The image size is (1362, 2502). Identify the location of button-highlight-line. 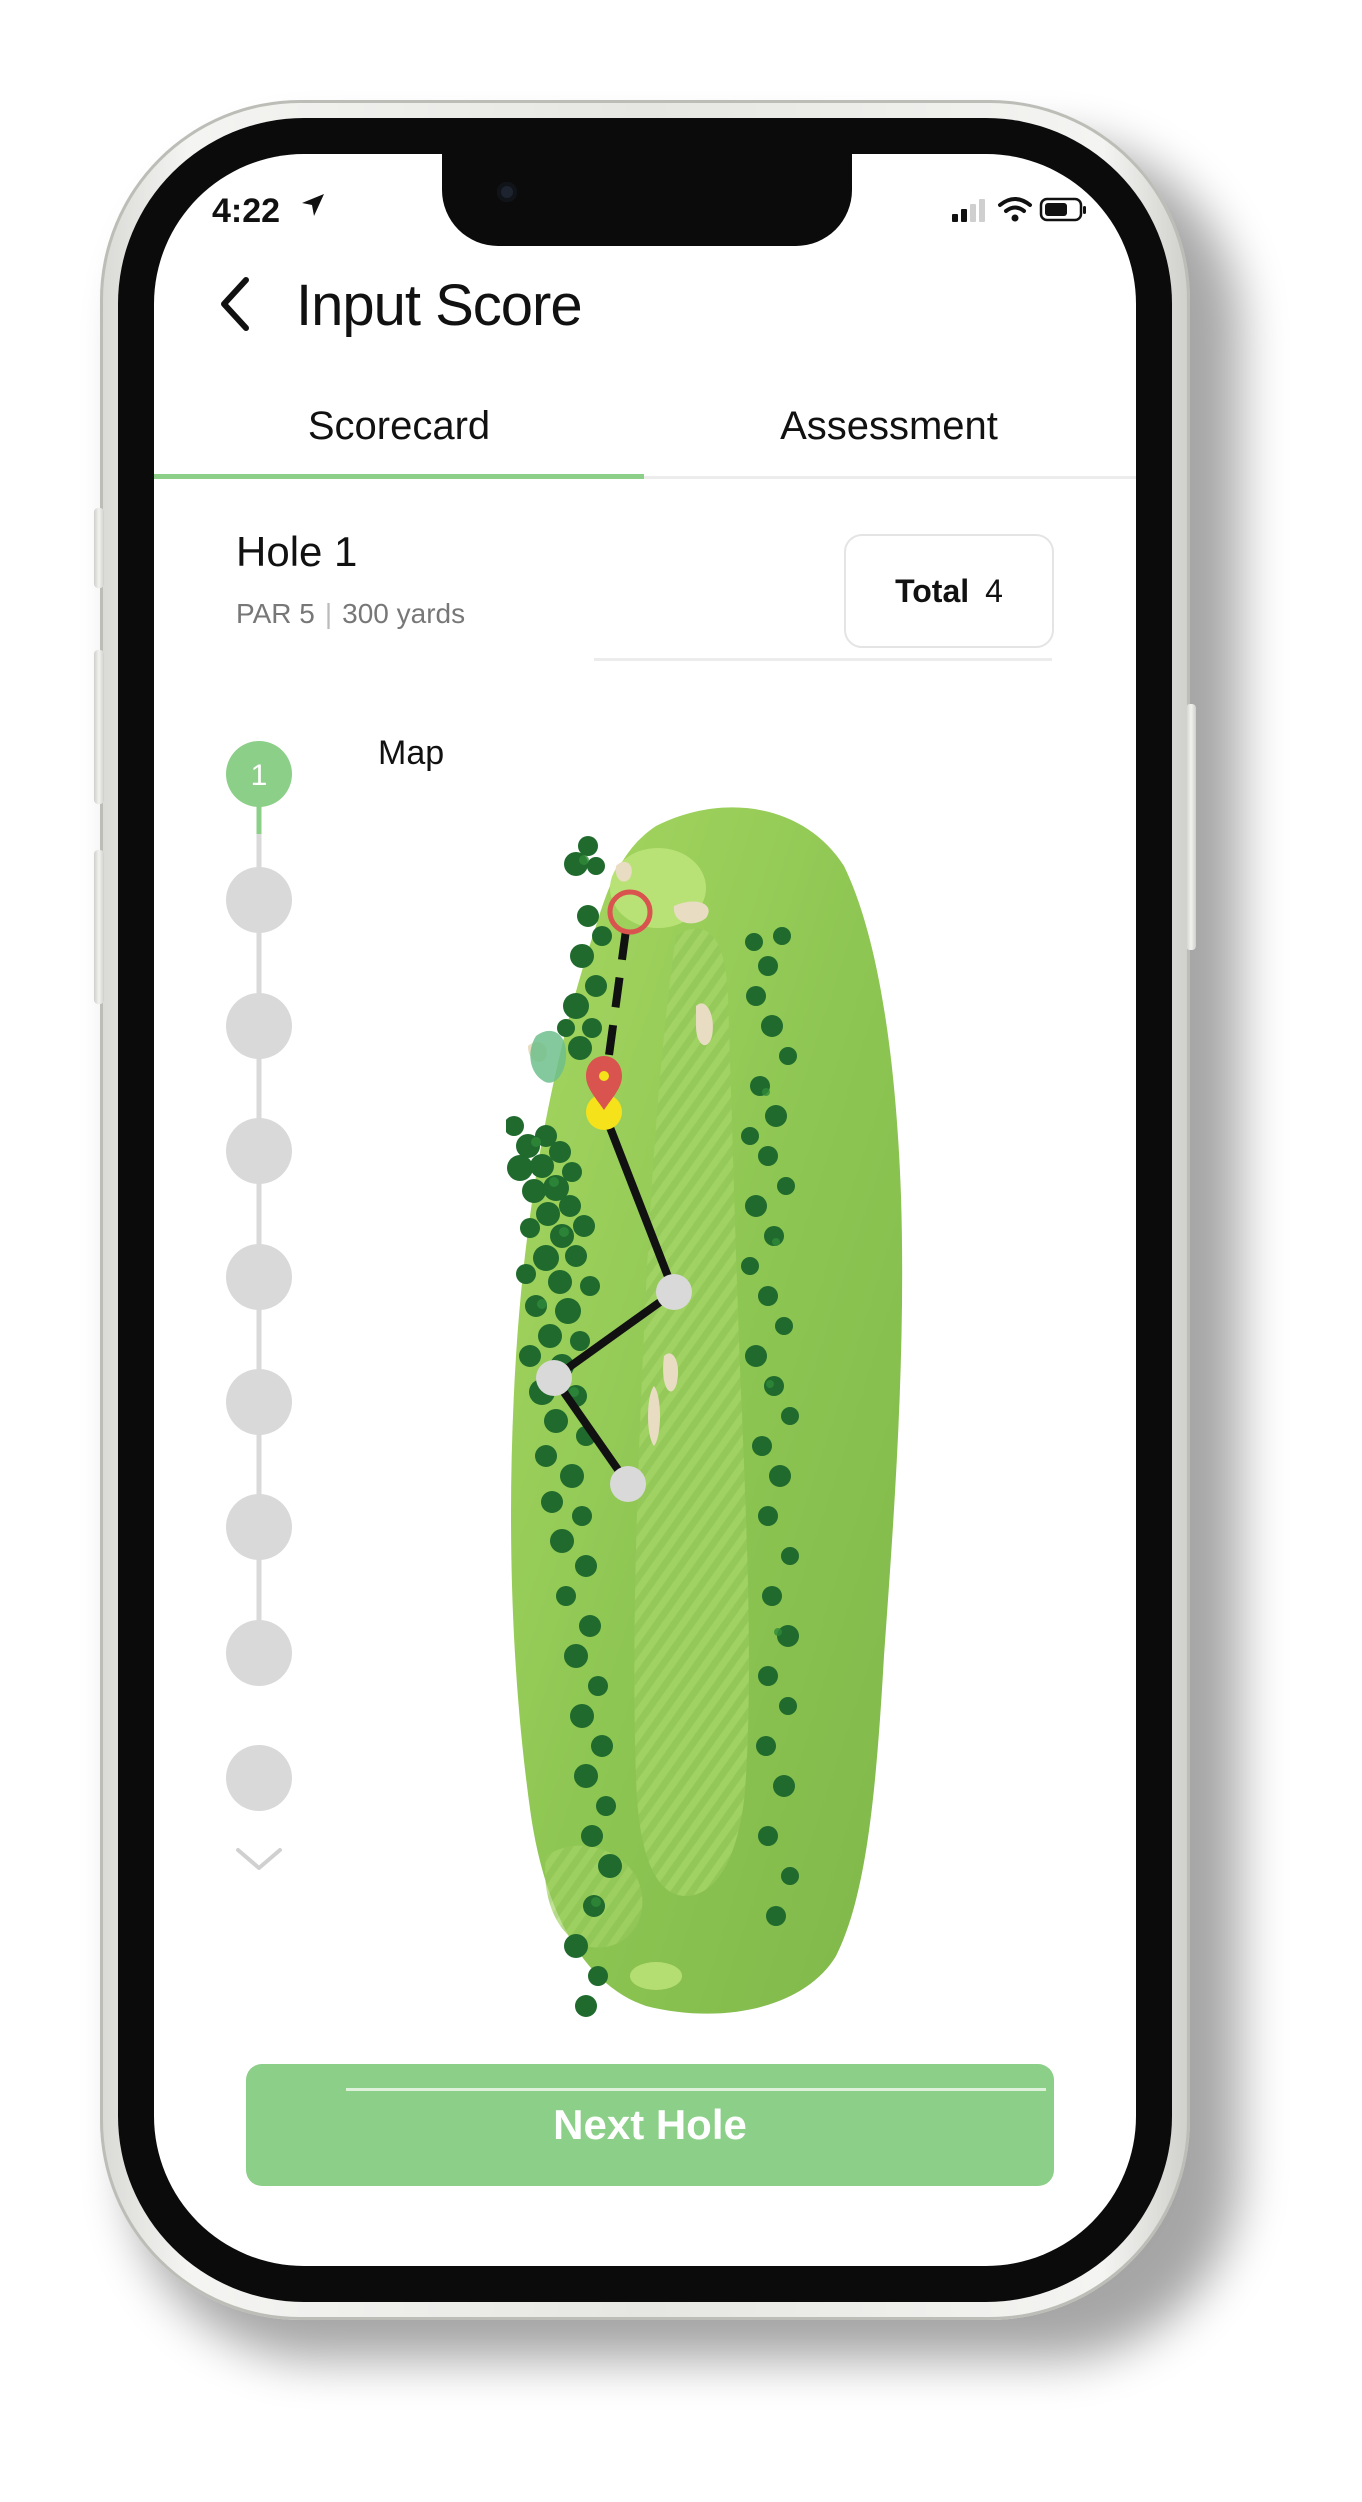
(696, 2089).